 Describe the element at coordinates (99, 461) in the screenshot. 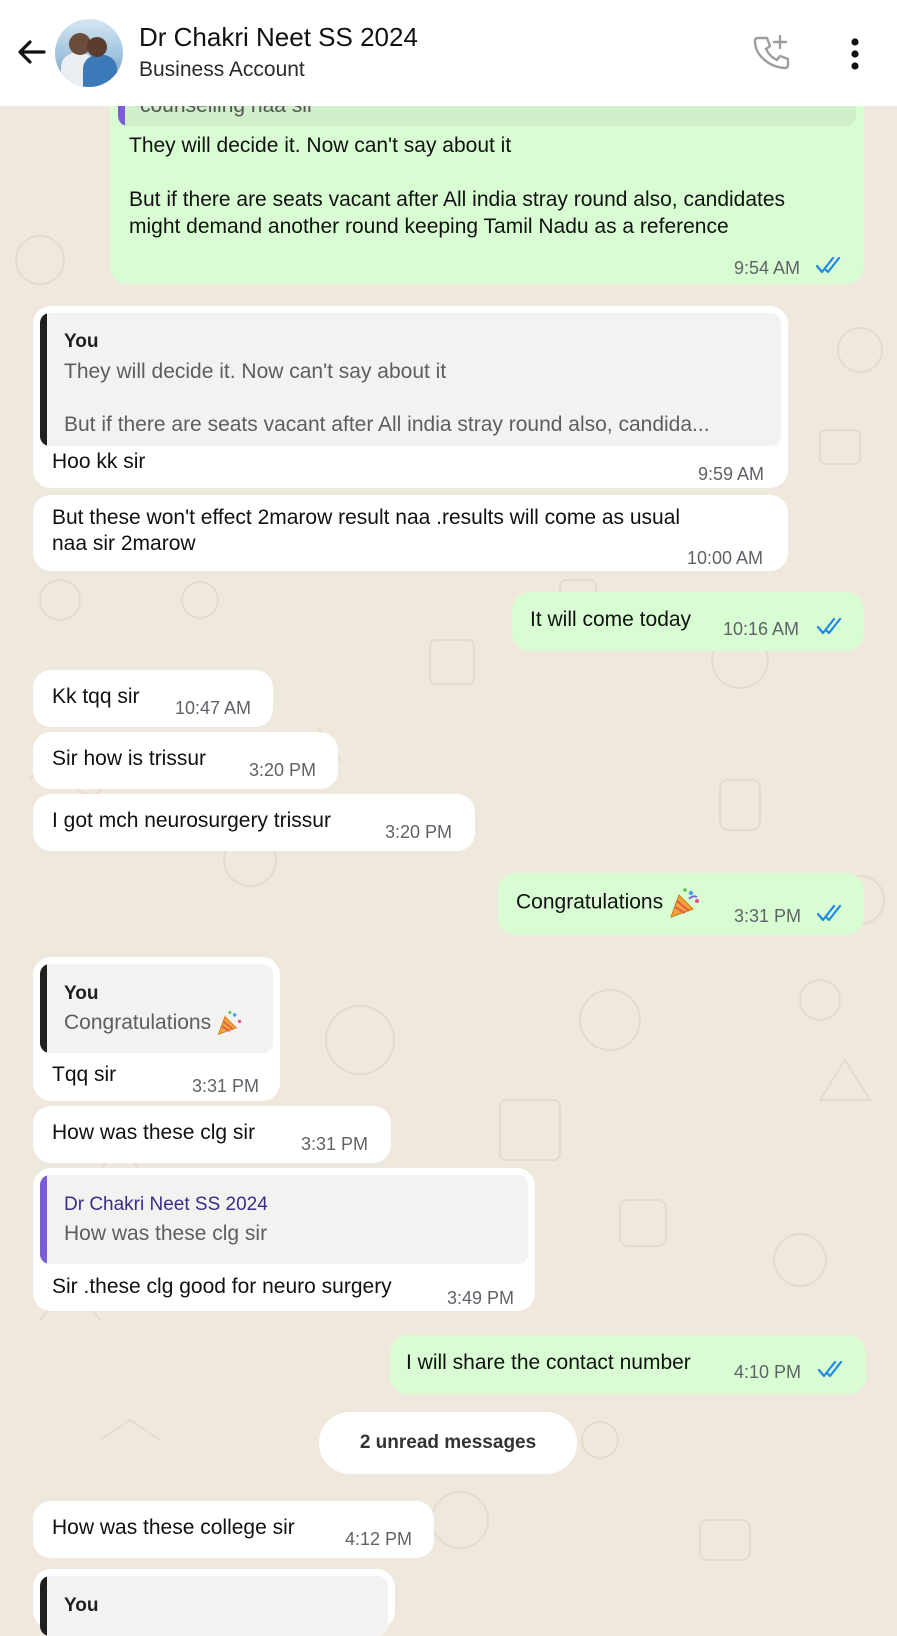

I see `message-text: Hoo kk sir` at that location.